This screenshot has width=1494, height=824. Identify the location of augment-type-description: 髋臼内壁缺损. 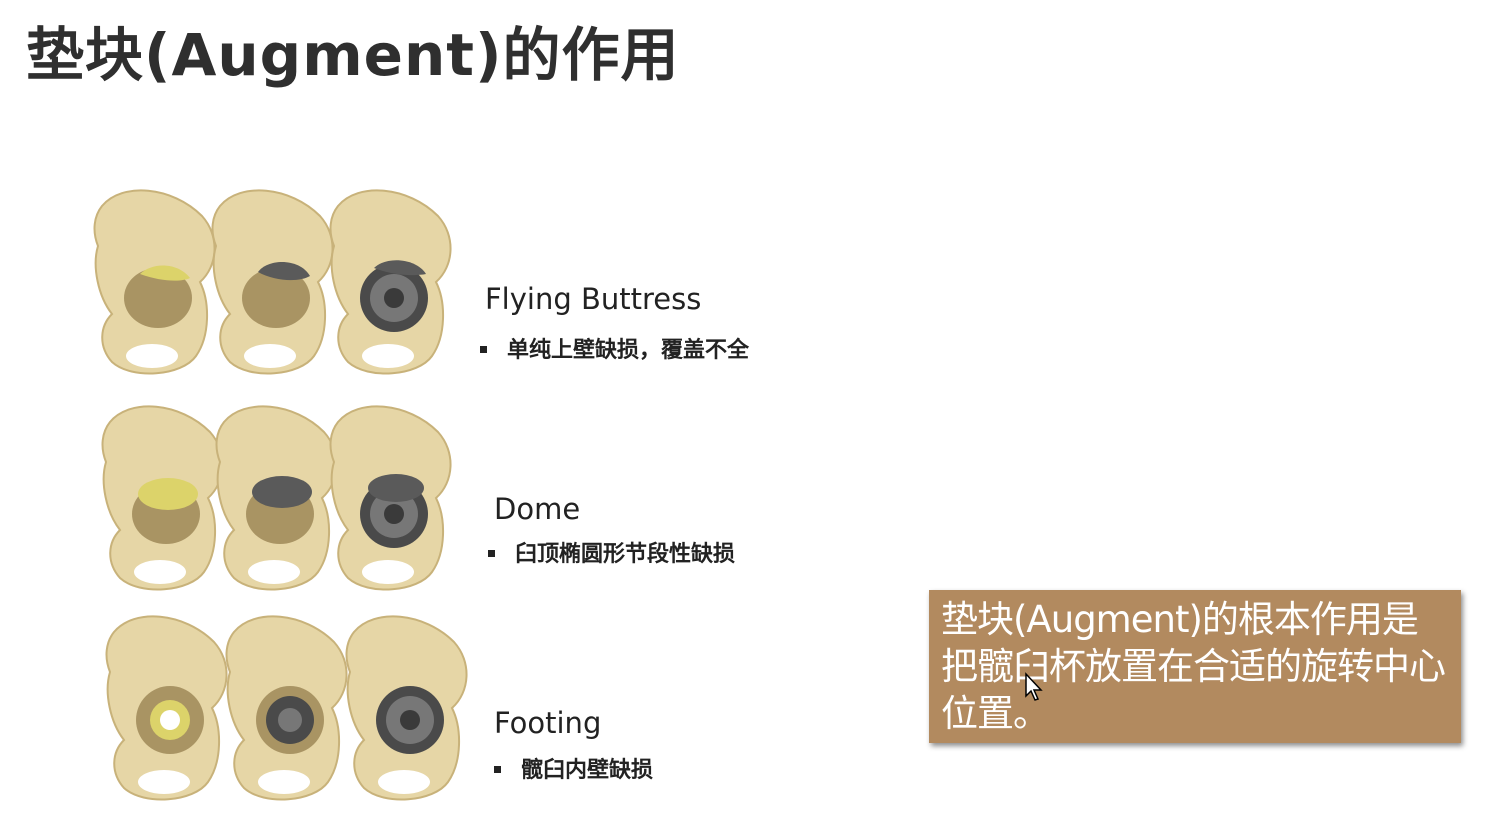
(573, 768).